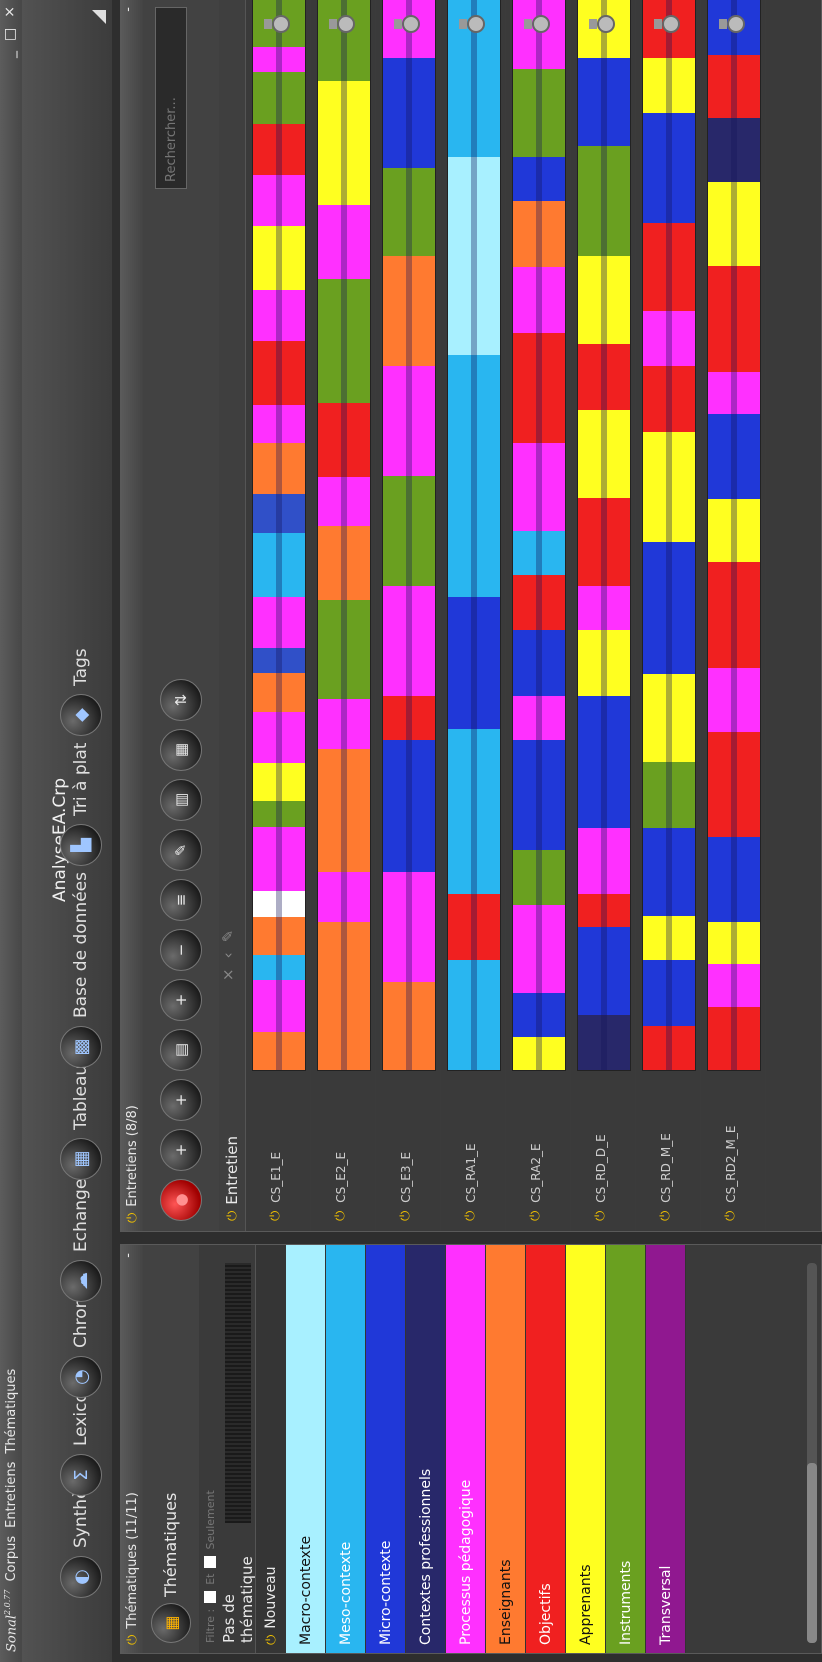 This screenshot has width=822, height=1662. What do you see at coordinates (586, 1449) in the screenshot?
I see `theme-item: Apprenants` at bounding box center [586, 1449].